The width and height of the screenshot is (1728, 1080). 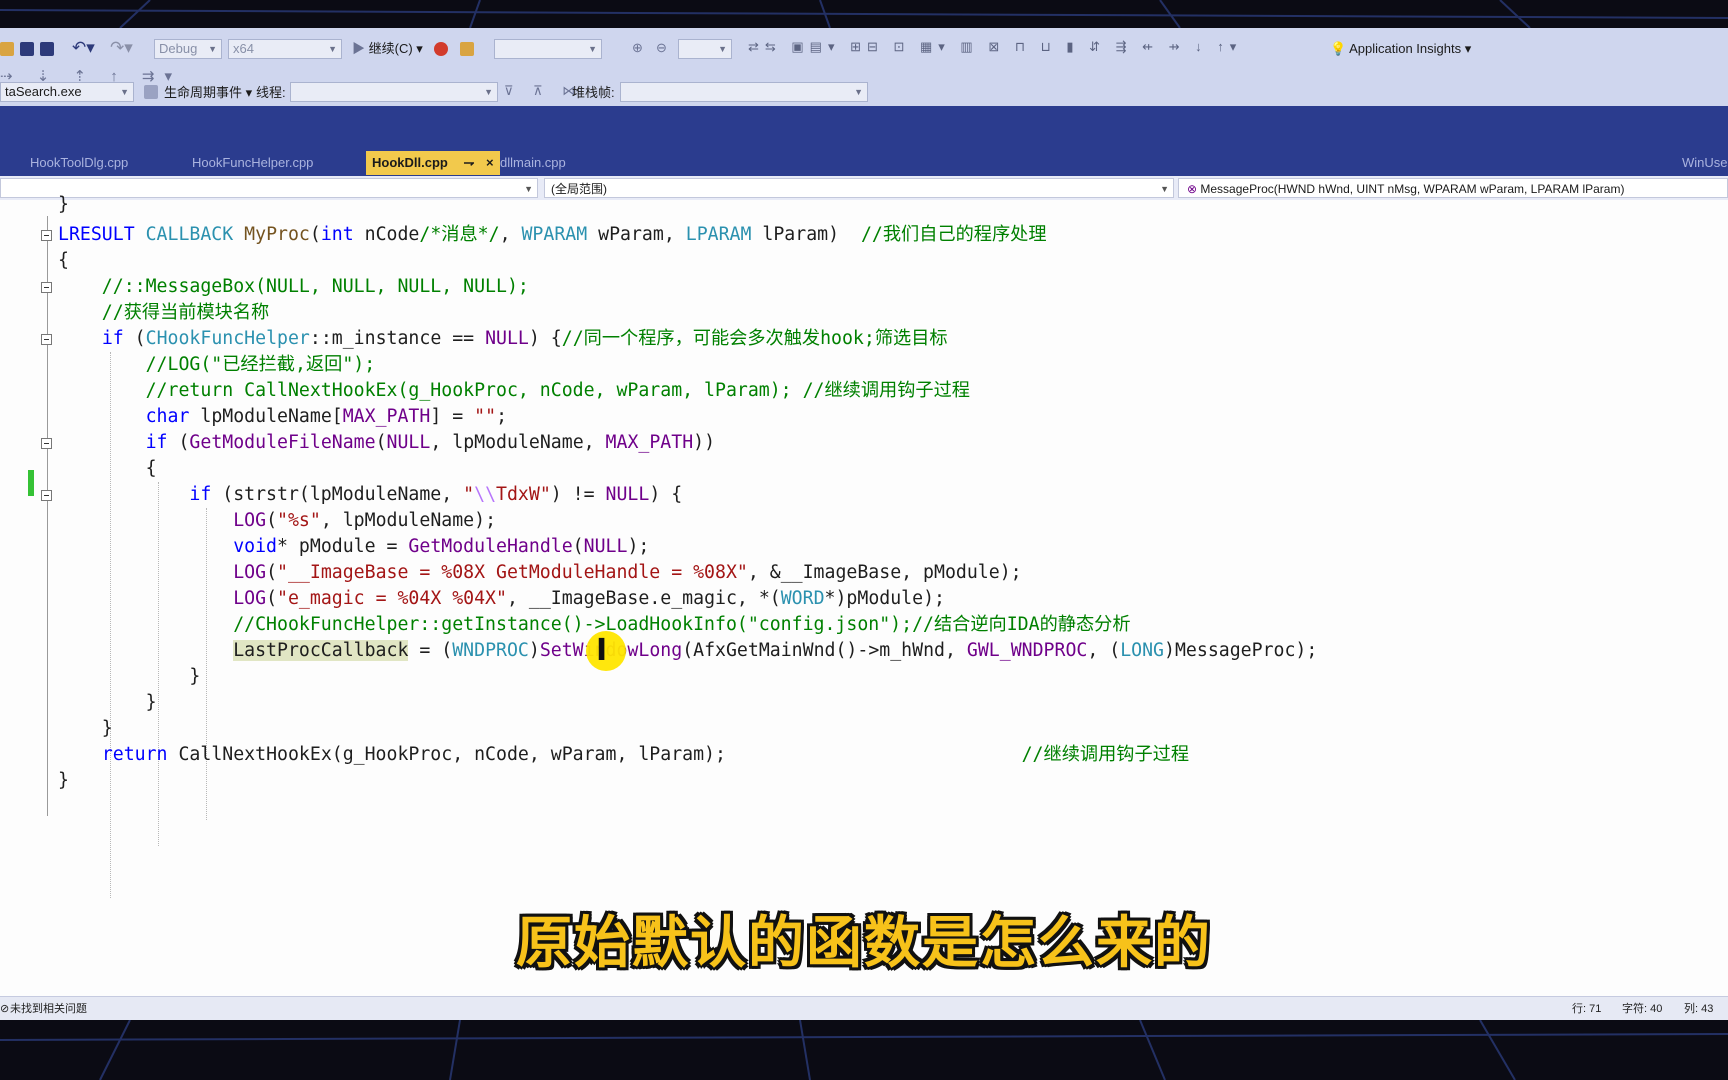 What do you see at coordinates (1699, 1009) in the screenshot?
I see `column-number: 列: 43` at bounding box center [1699, 1009].